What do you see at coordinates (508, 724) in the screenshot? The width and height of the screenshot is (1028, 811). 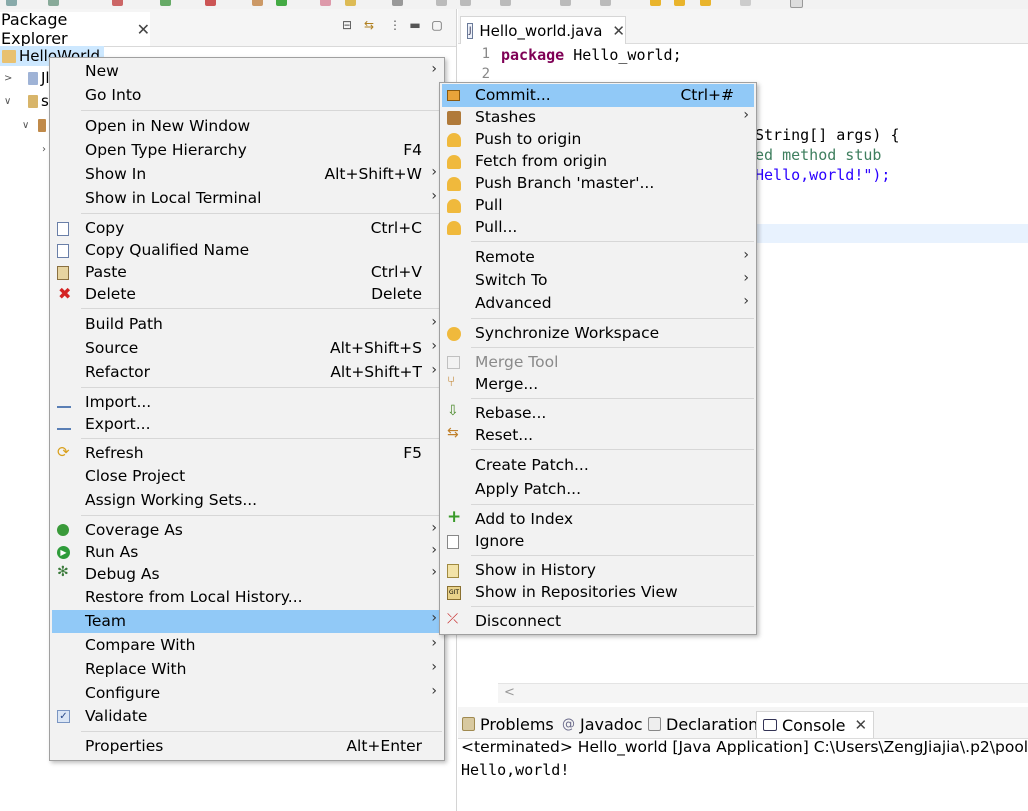 I see `tab-problems: Problems` at bounding box center [508, 724].